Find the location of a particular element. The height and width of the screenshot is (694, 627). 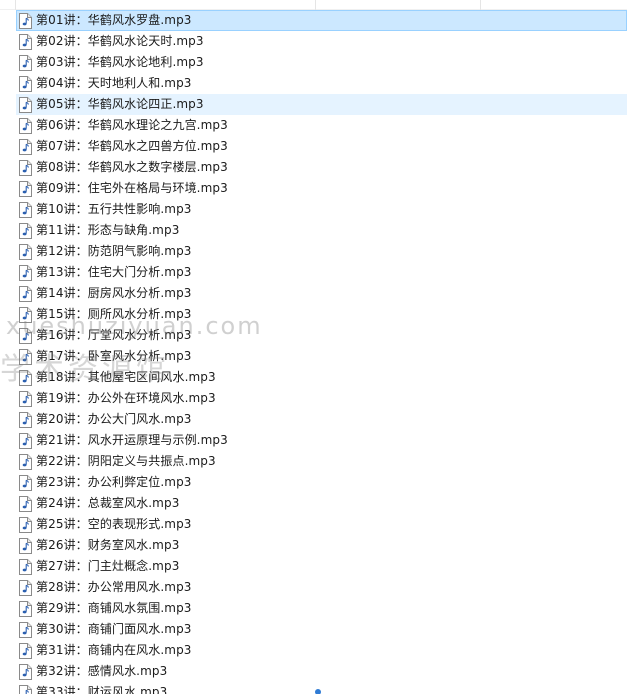

file-row-19: 第19讲：办公外在环境风水.mp3 is located at coordinates (321, 398).